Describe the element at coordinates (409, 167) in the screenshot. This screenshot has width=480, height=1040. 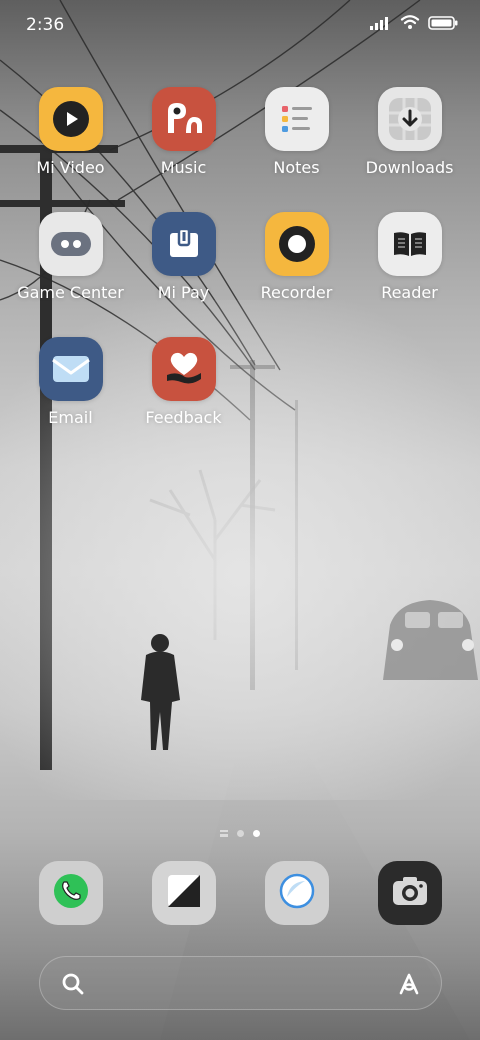
I see `app-label: Downloads` at that location.